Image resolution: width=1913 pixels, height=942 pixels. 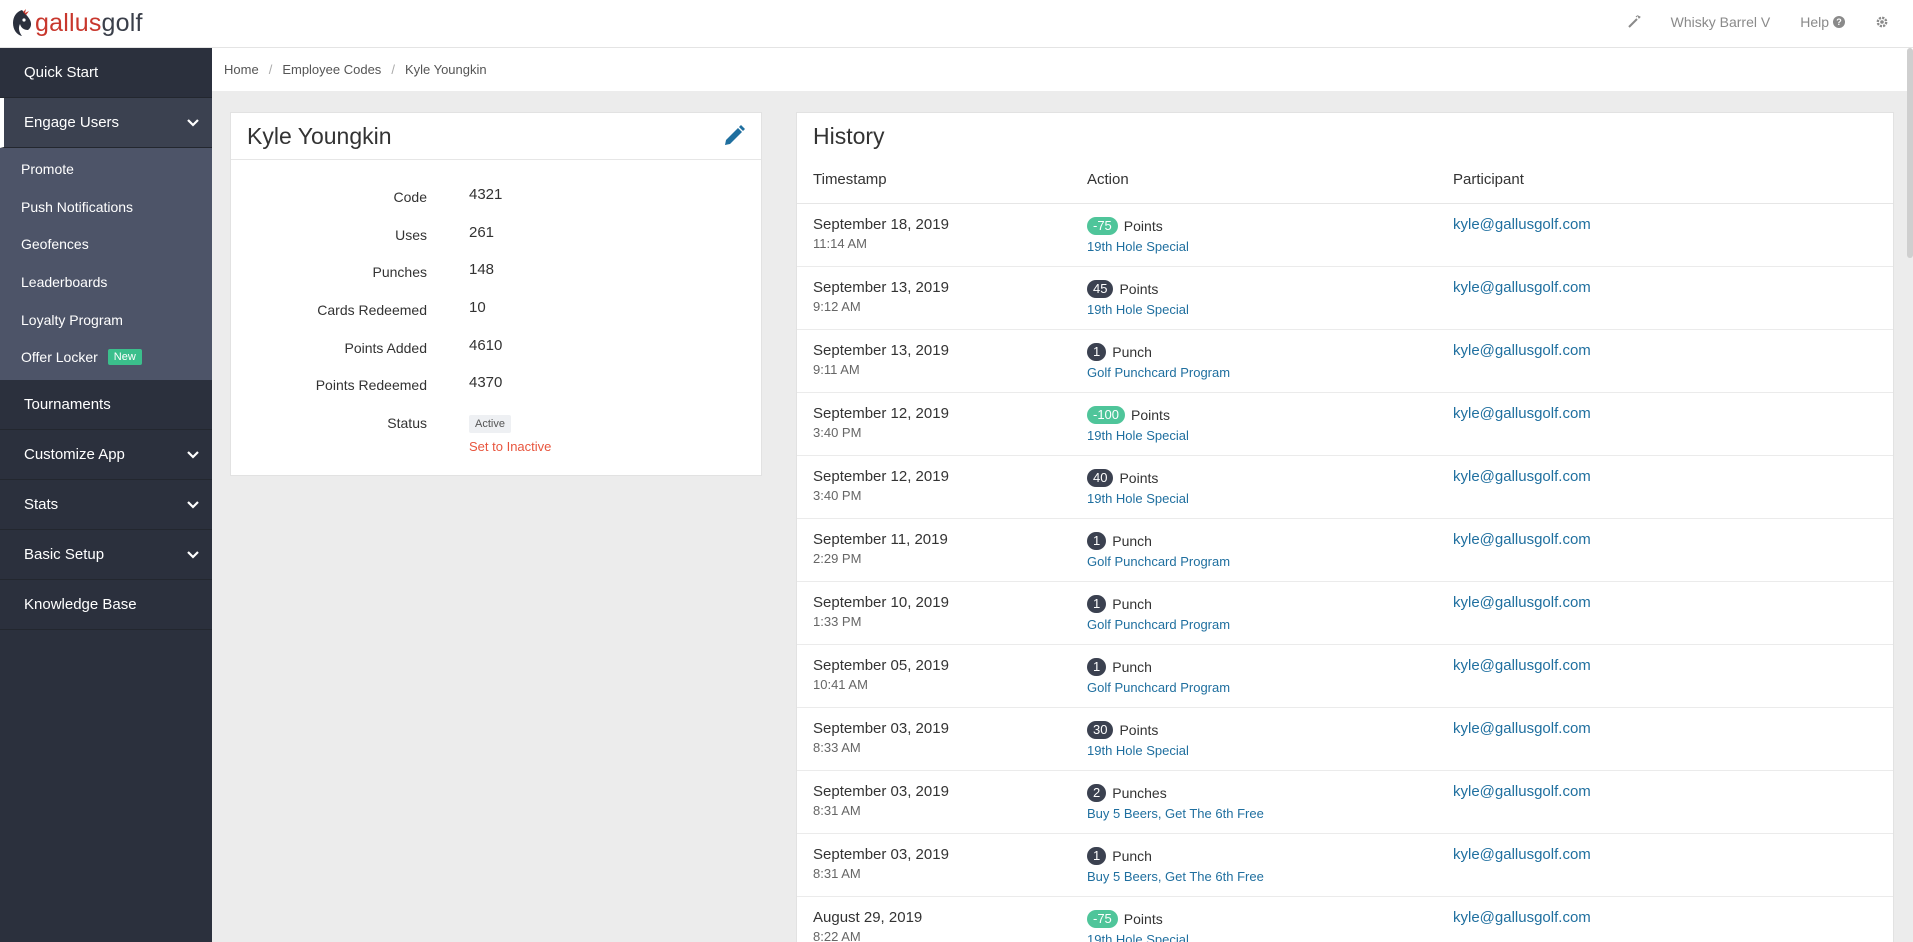 I want to click on top-bar: gallusgolf Whisky Barrel V Help?, so click(x=956, y=24).